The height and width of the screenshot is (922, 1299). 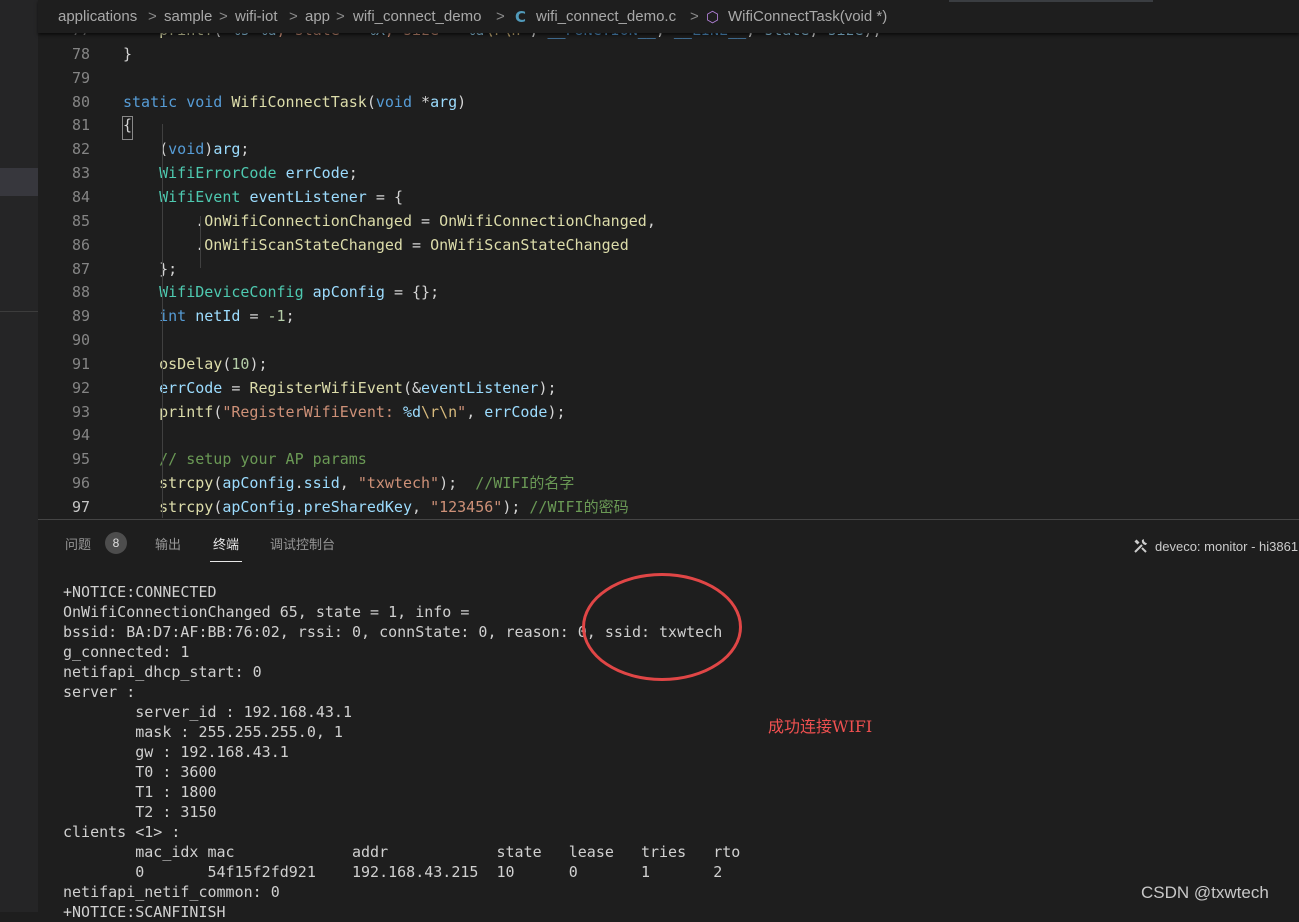 I want to click on code-punct: ,, so click(x=651, y=220).